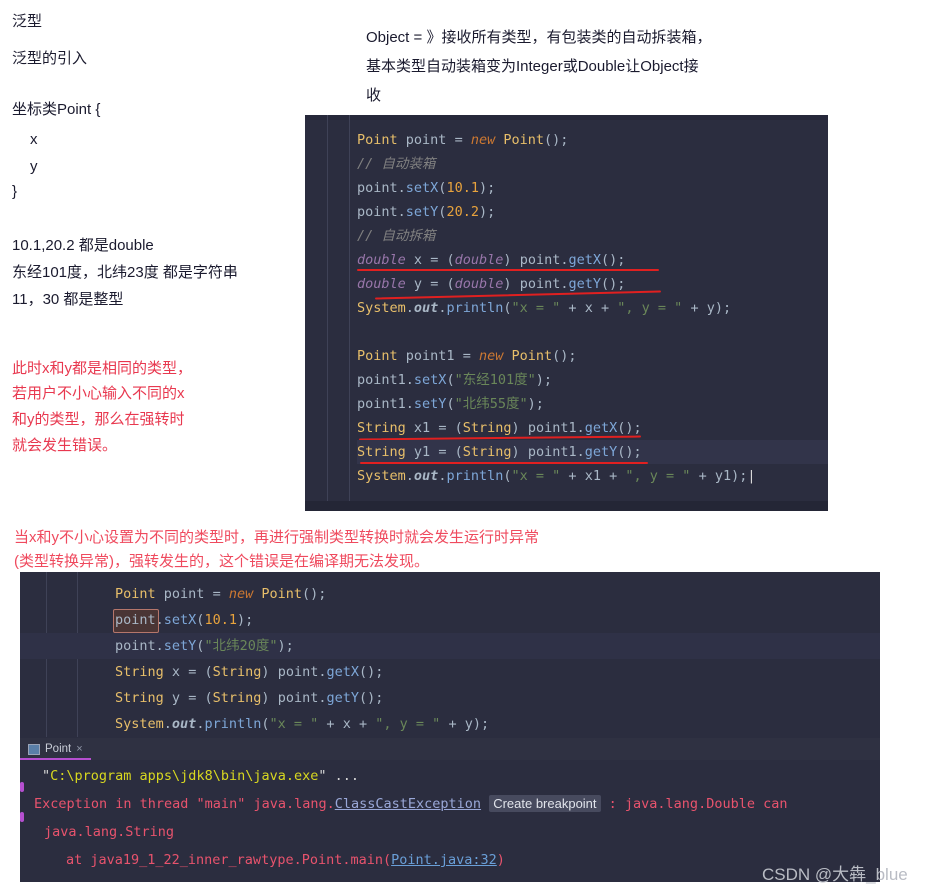  What do you see at coordinates (508, 270) in the screenshot?
I see `red-underline` at bounding box center [508, 270].